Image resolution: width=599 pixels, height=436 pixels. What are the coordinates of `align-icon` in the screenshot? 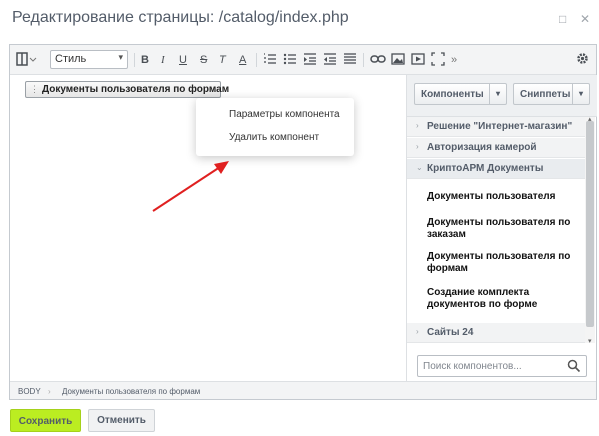 It's located at (350, 61).